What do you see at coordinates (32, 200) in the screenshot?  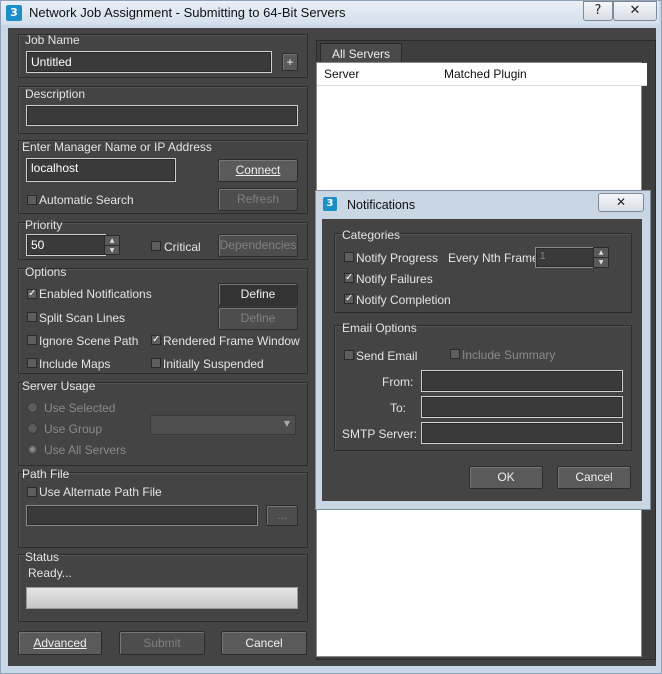 I see `automatic-search-checkbox` at bounding box center [32, 200].